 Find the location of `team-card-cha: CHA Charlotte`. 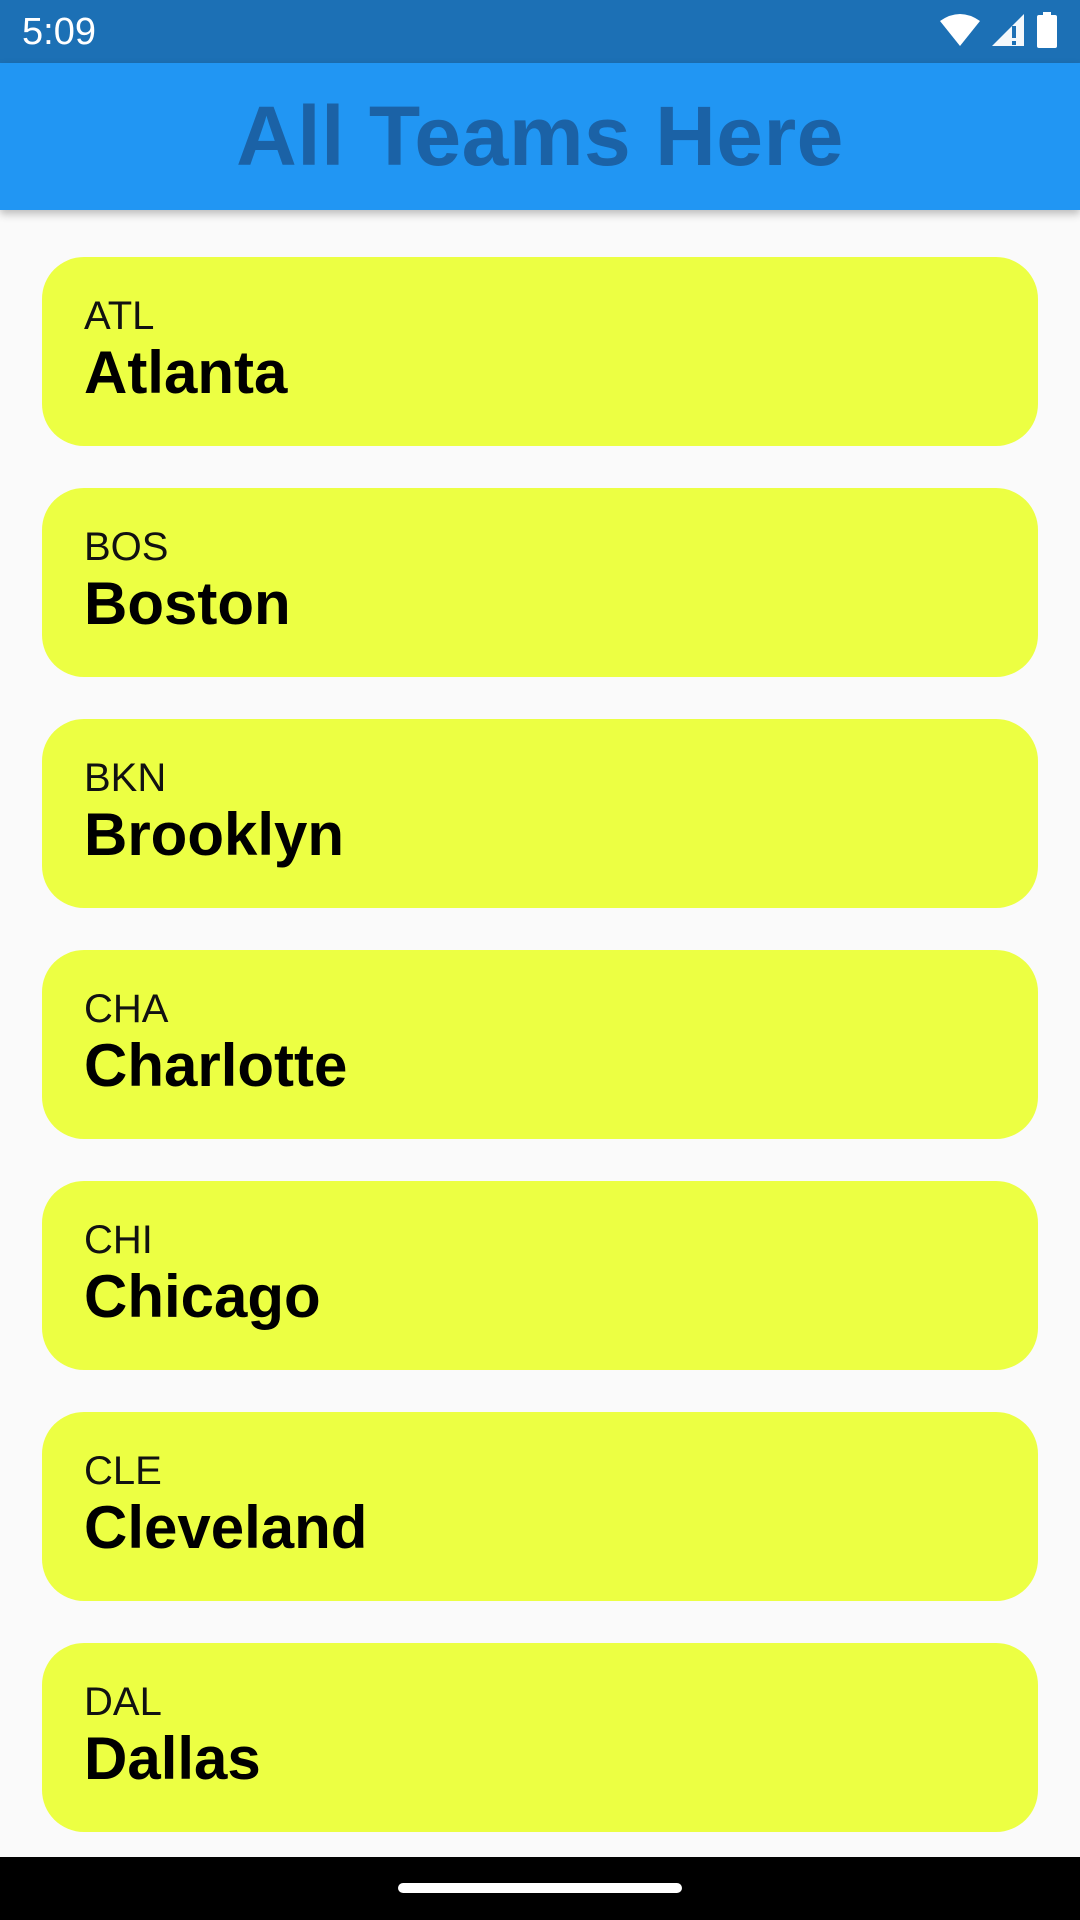

team-card-cha: CHA Charlotte is located at coordinates (540, 1044).